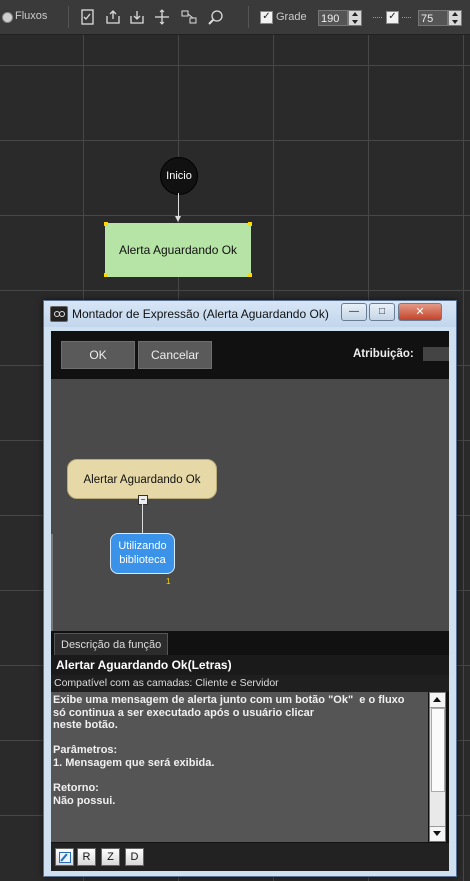  I want to click on fluxos-radio, so click(7, 17).